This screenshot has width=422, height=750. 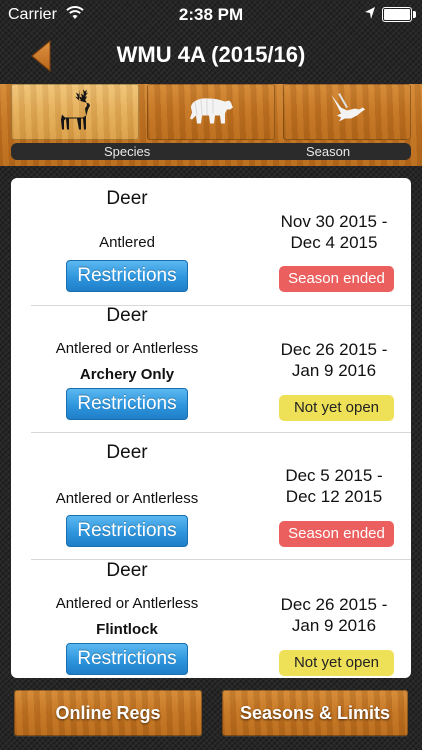 What do you see at coordinates (370, 15) in the screenshot?
I see `location-arrow-icon` at bounding box center [370, 15].